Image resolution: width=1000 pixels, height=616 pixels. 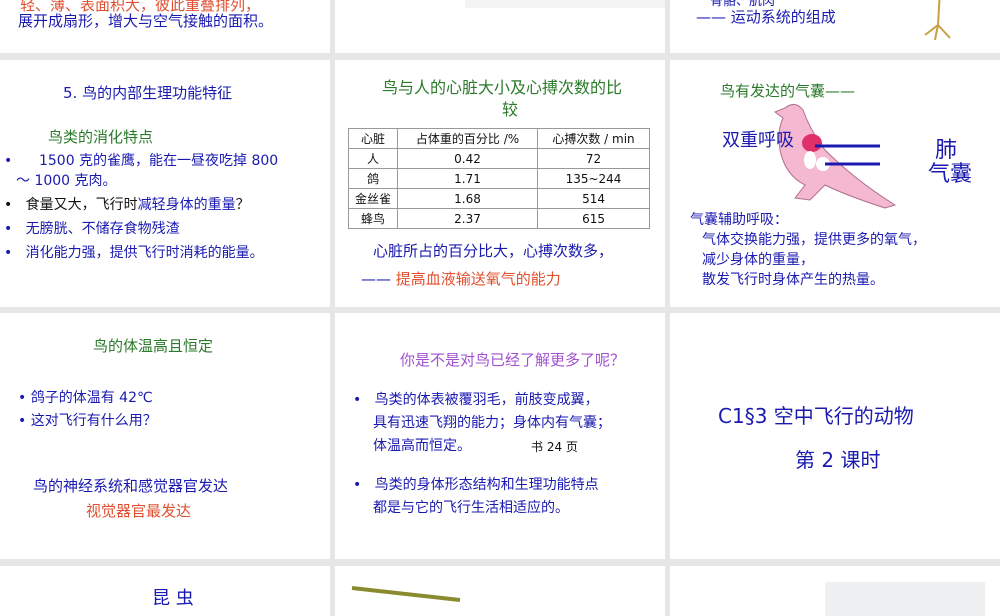 What do you see at coordinates (493, 251) in the screenshot?
I see `slide-note: 心脏所占的百分比大，心搏次数多，` at bounding box center [493, 251].